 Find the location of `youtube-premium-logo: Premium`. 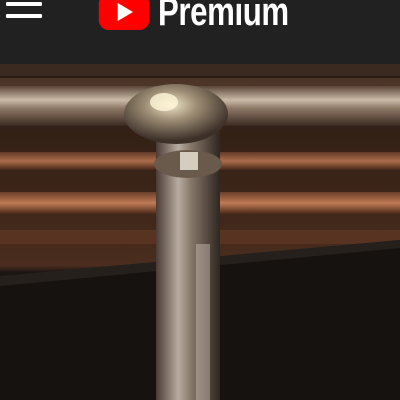

youtube-premium-logo: Premium is located at coordinates (211, 16).